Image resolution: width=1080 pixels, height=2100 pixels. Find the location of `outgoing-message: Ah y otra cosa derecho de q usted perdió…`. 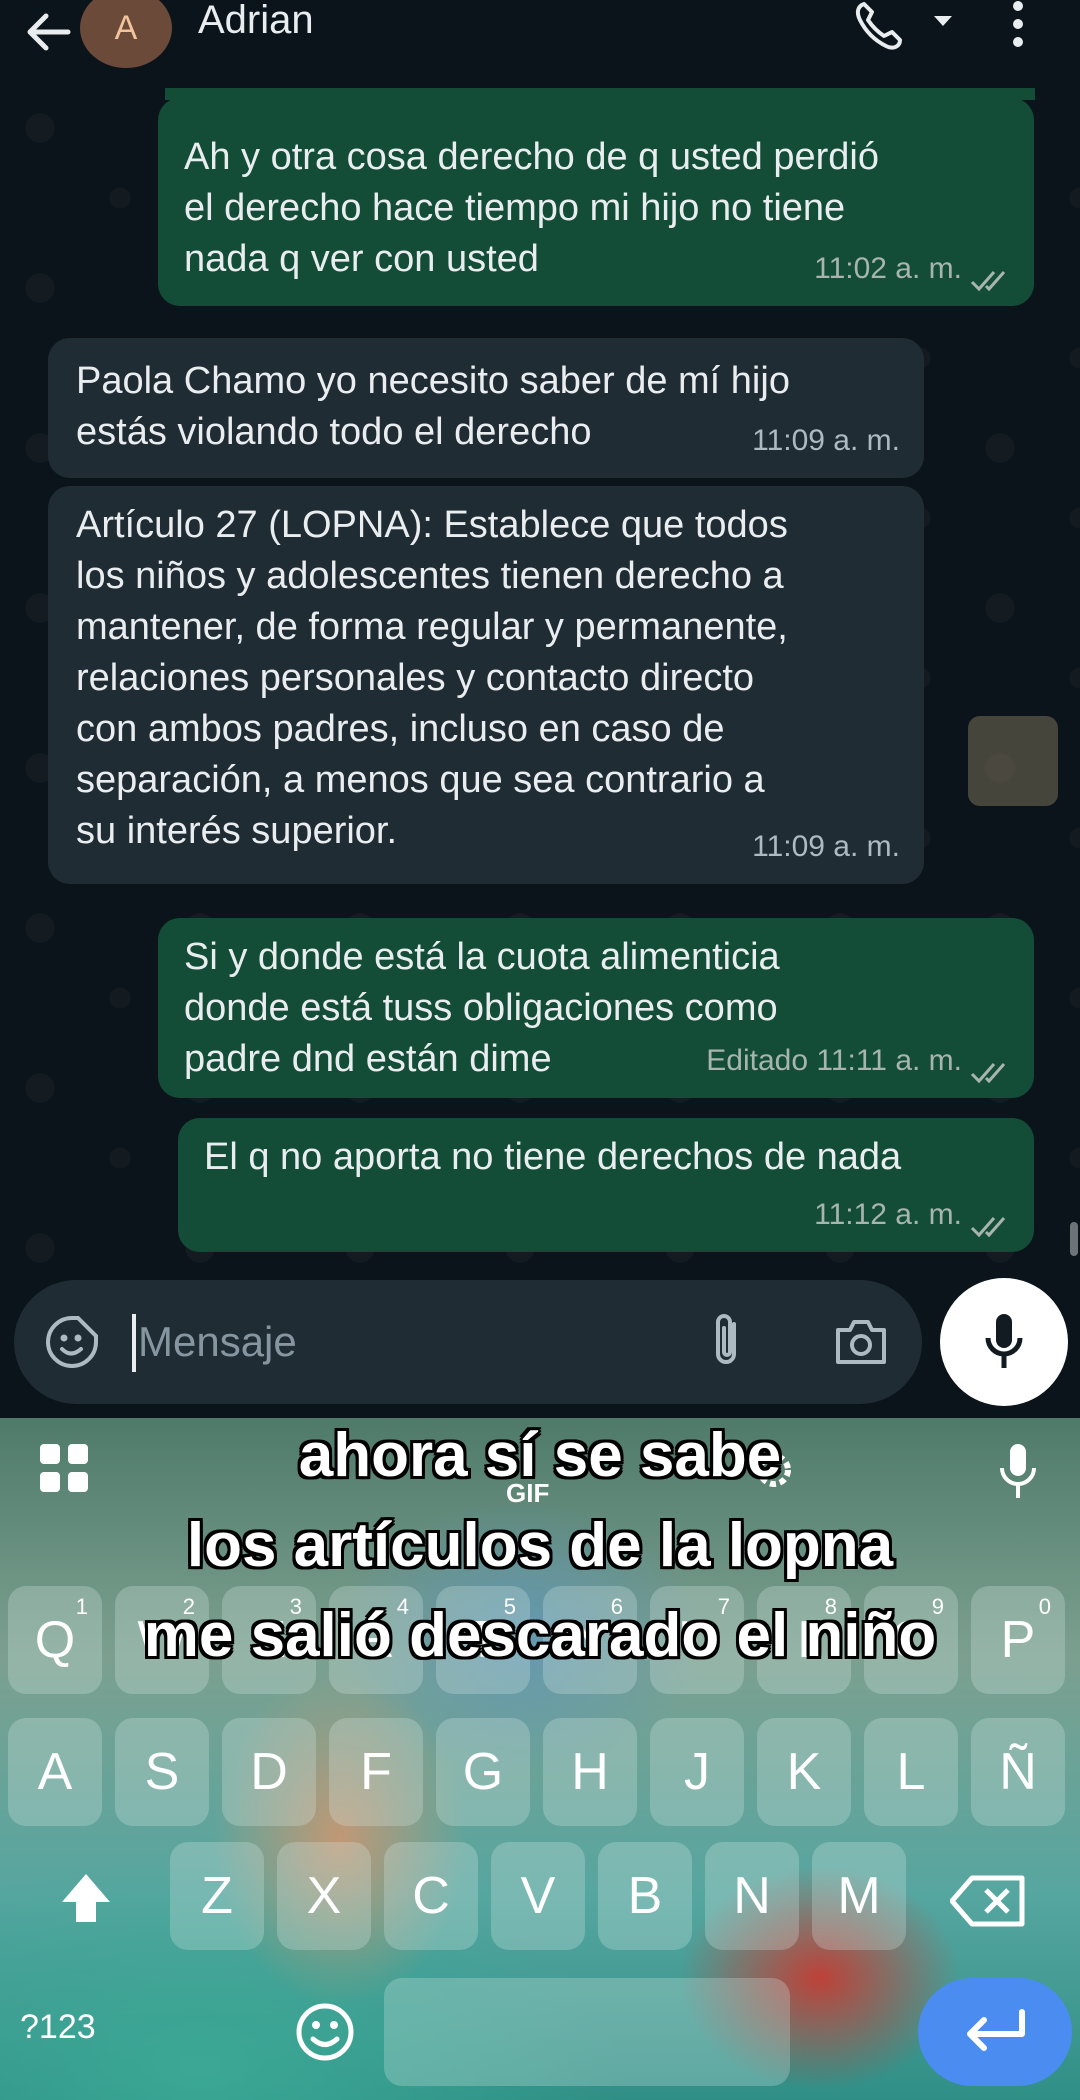

outgoing-message: Ah y otra cosa derecho de q usted perdió… is located at coordinates (596, 202).